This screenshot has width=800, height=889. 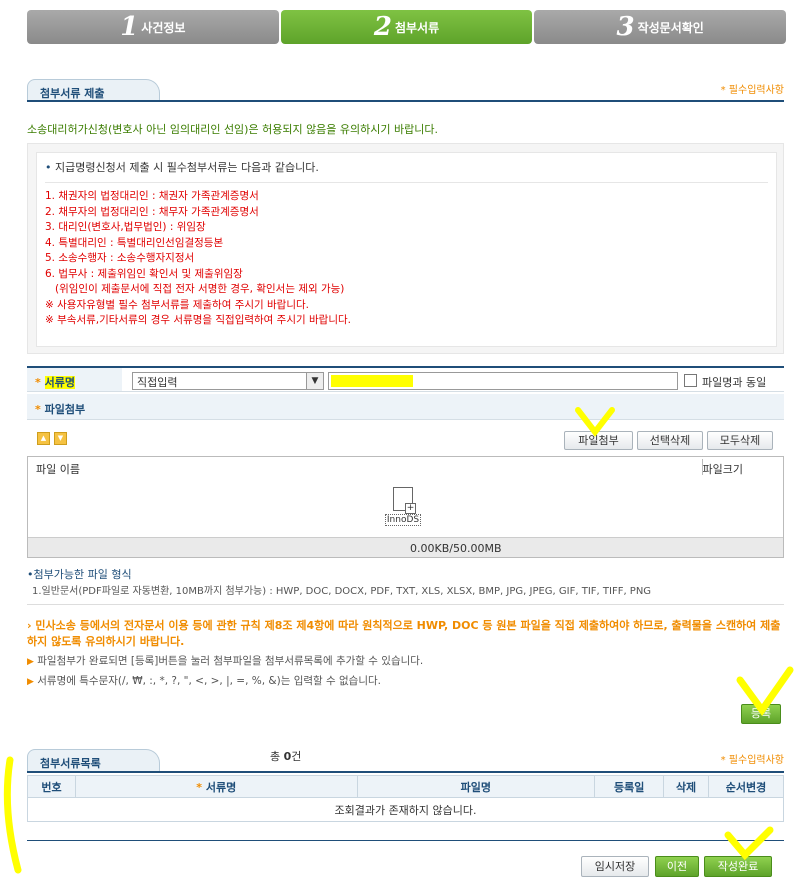 What do you see at coordinates (12, 815) in the screenshot?
I see `bracket-mark-icon` at bounding box center [12, 815].